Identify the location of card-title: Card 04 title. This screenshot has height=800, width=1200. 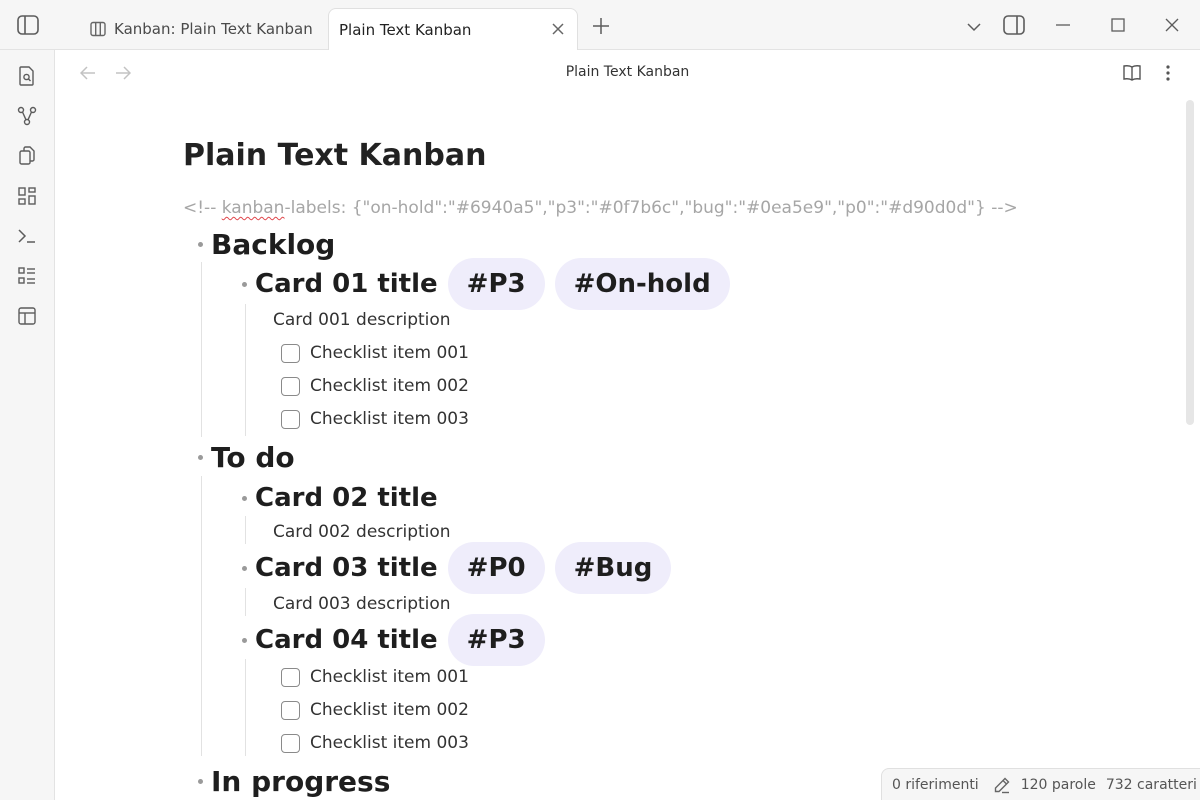
(346, 640).